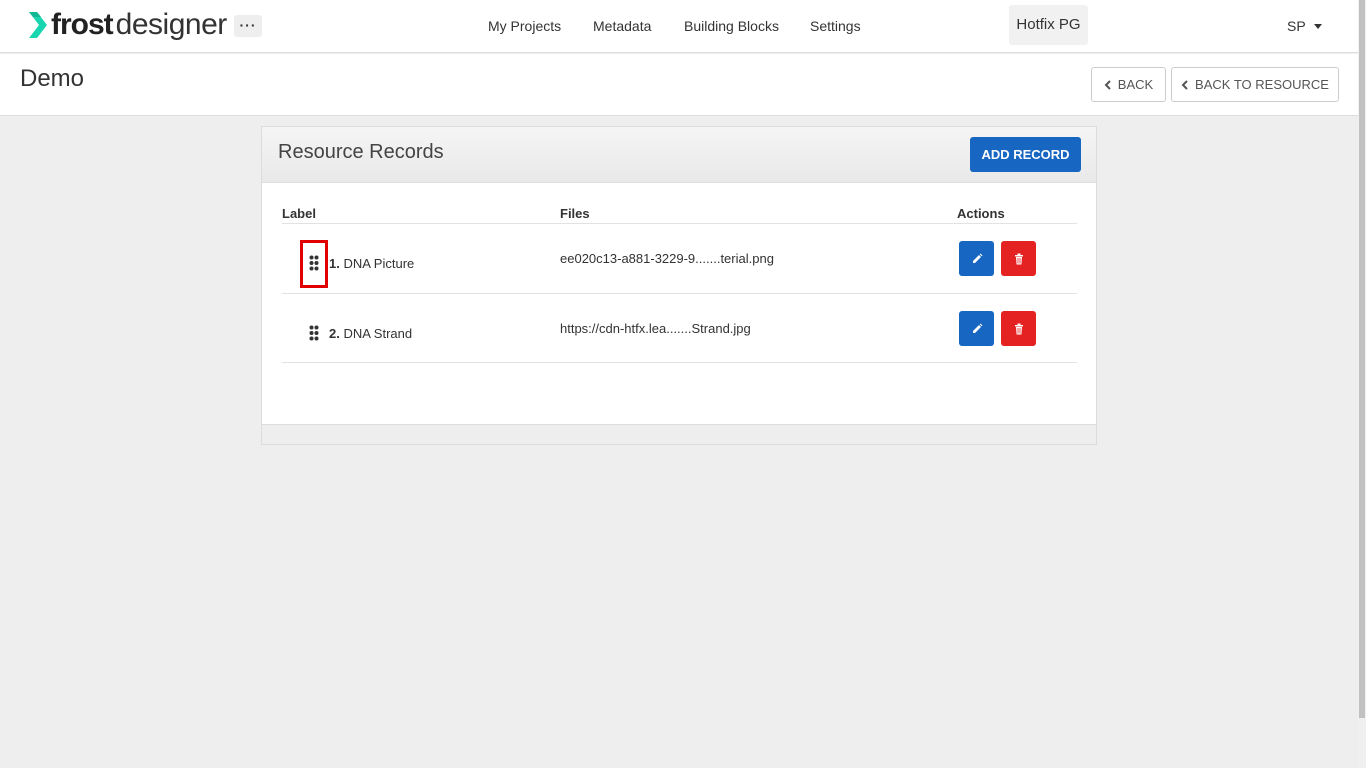 The width and height of the screenshot is (1366, 768). What do you see at coordinates (679, 85) in the screenshot?
I see `page-header: Demo BACK BACK TO RESOURCE` at bounding box center [679, 85].